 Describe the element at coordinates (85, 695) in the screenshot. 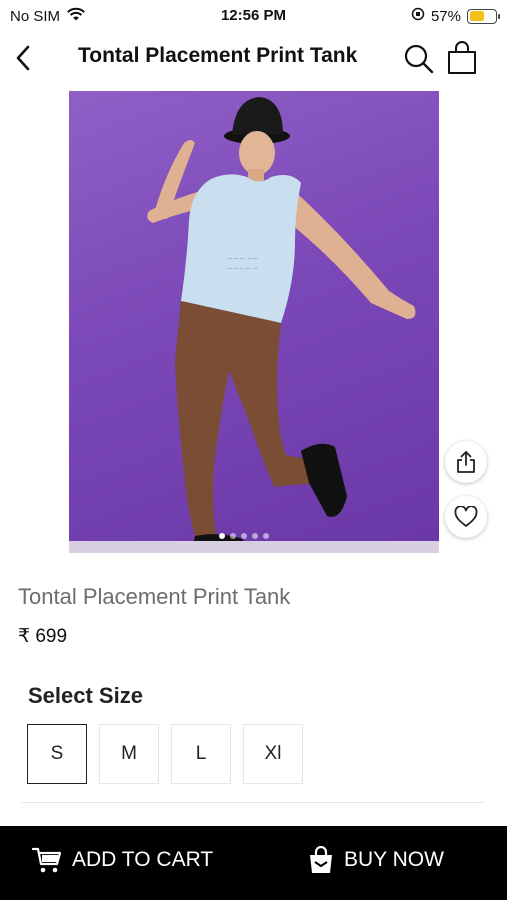

I see `size-selector-title: Select Size` at that location.